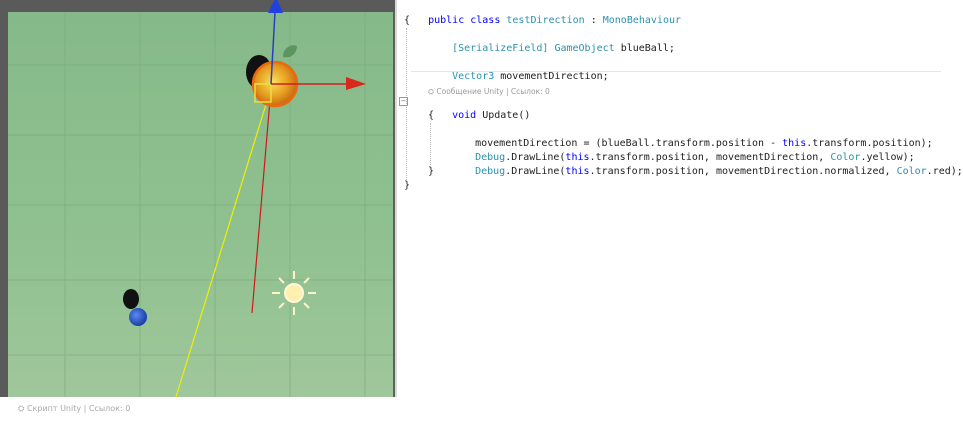  I want to click on code-line-update-signature: void Update(), so click(479, 108).